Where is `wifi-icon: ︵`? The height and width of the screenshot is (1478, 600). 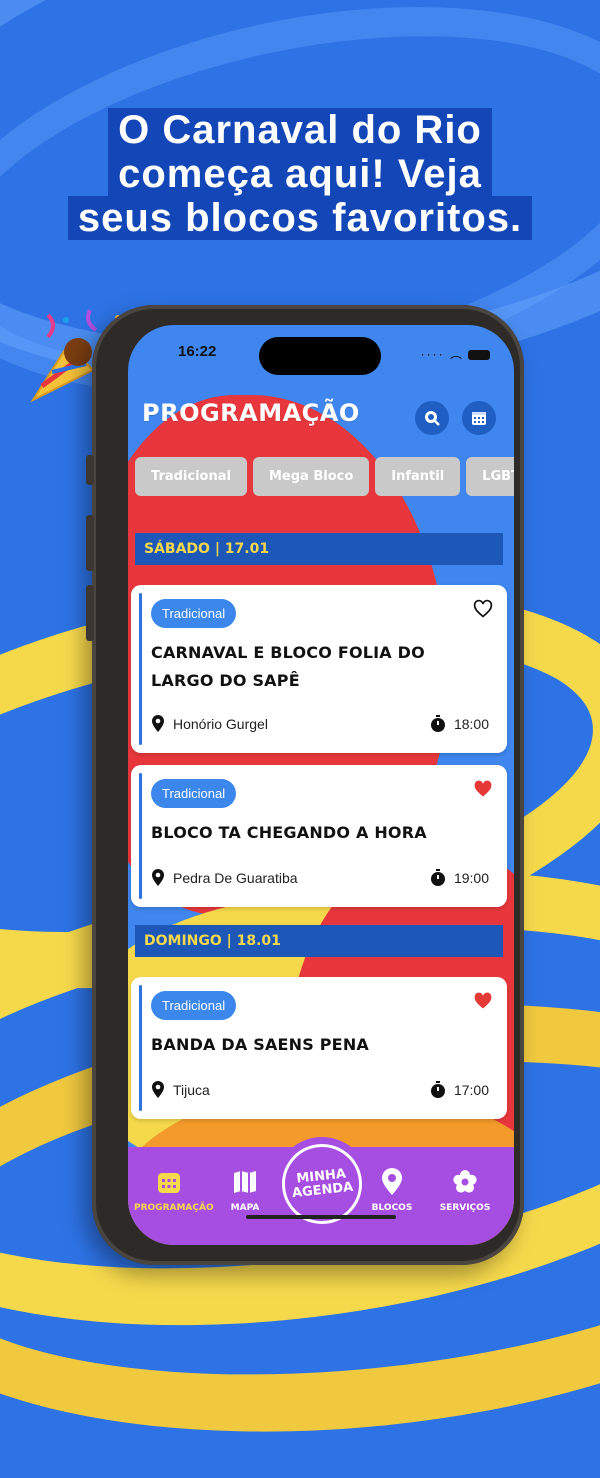 wifi-icon: ︵ is located at coordinates (456, 354).